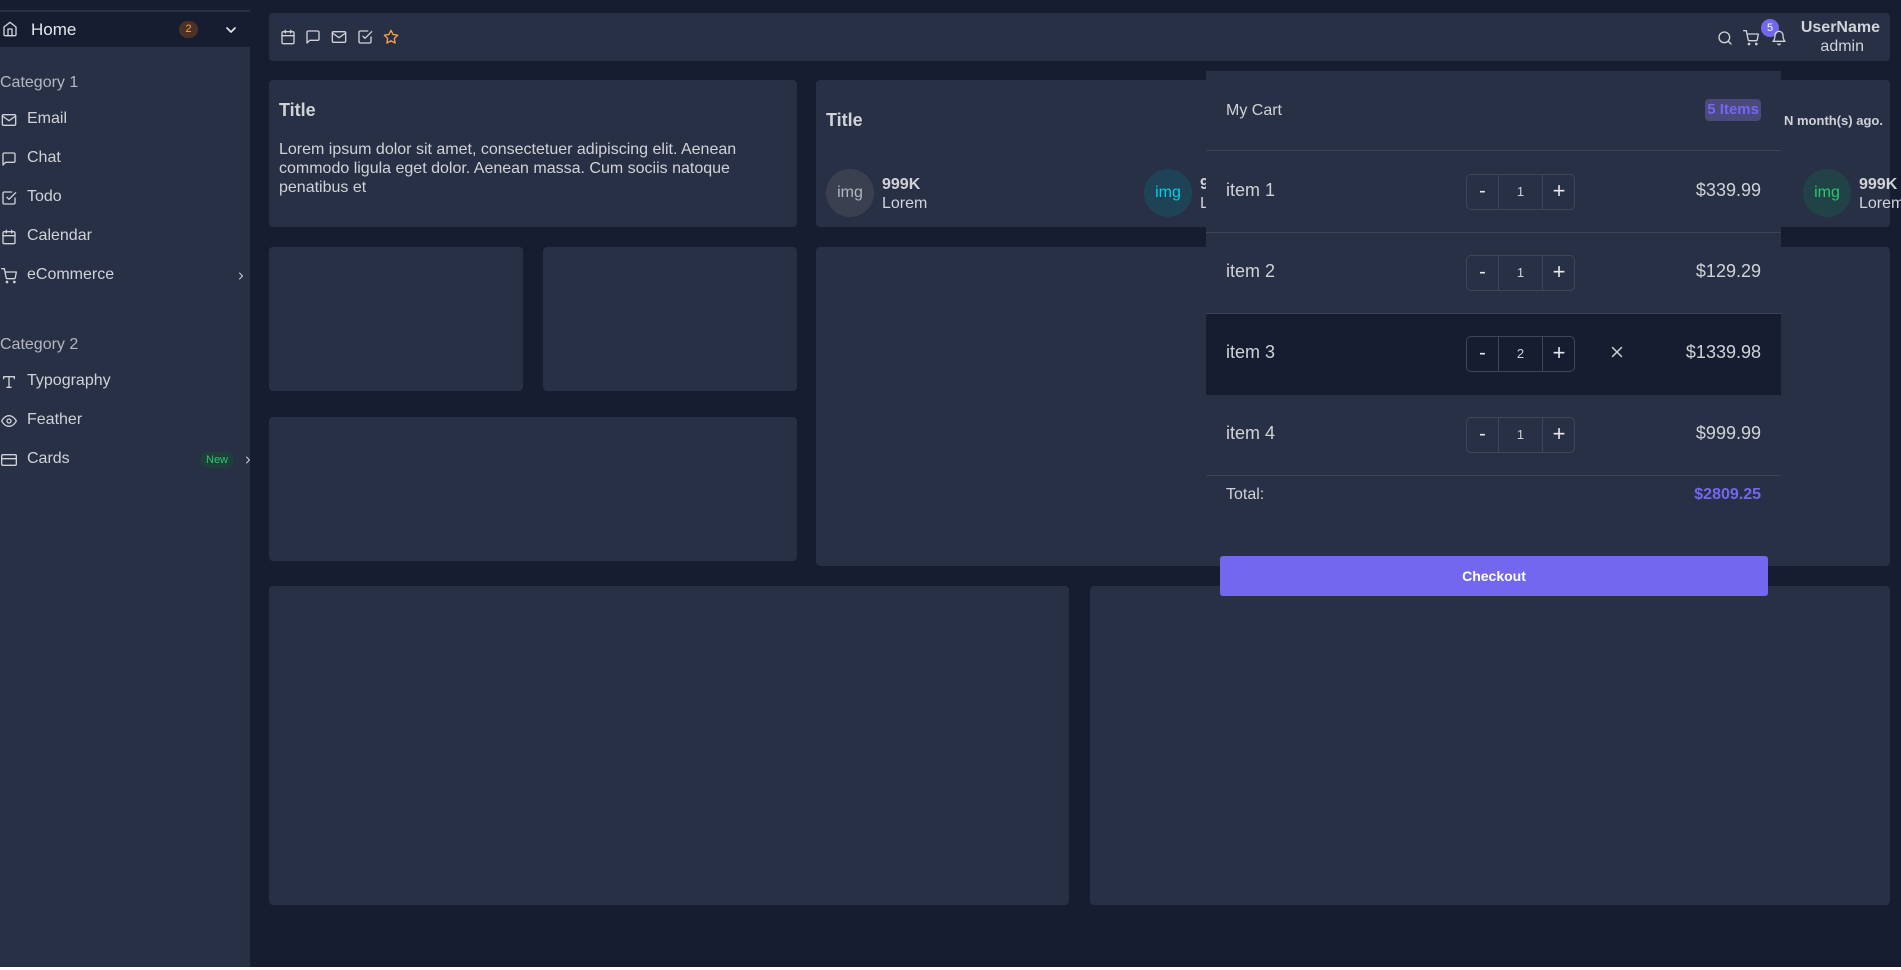  What do you see at coordinates (1251, 190) in the screenshot?
I see `item-name: item 1` at bounding box center [1251, 190].